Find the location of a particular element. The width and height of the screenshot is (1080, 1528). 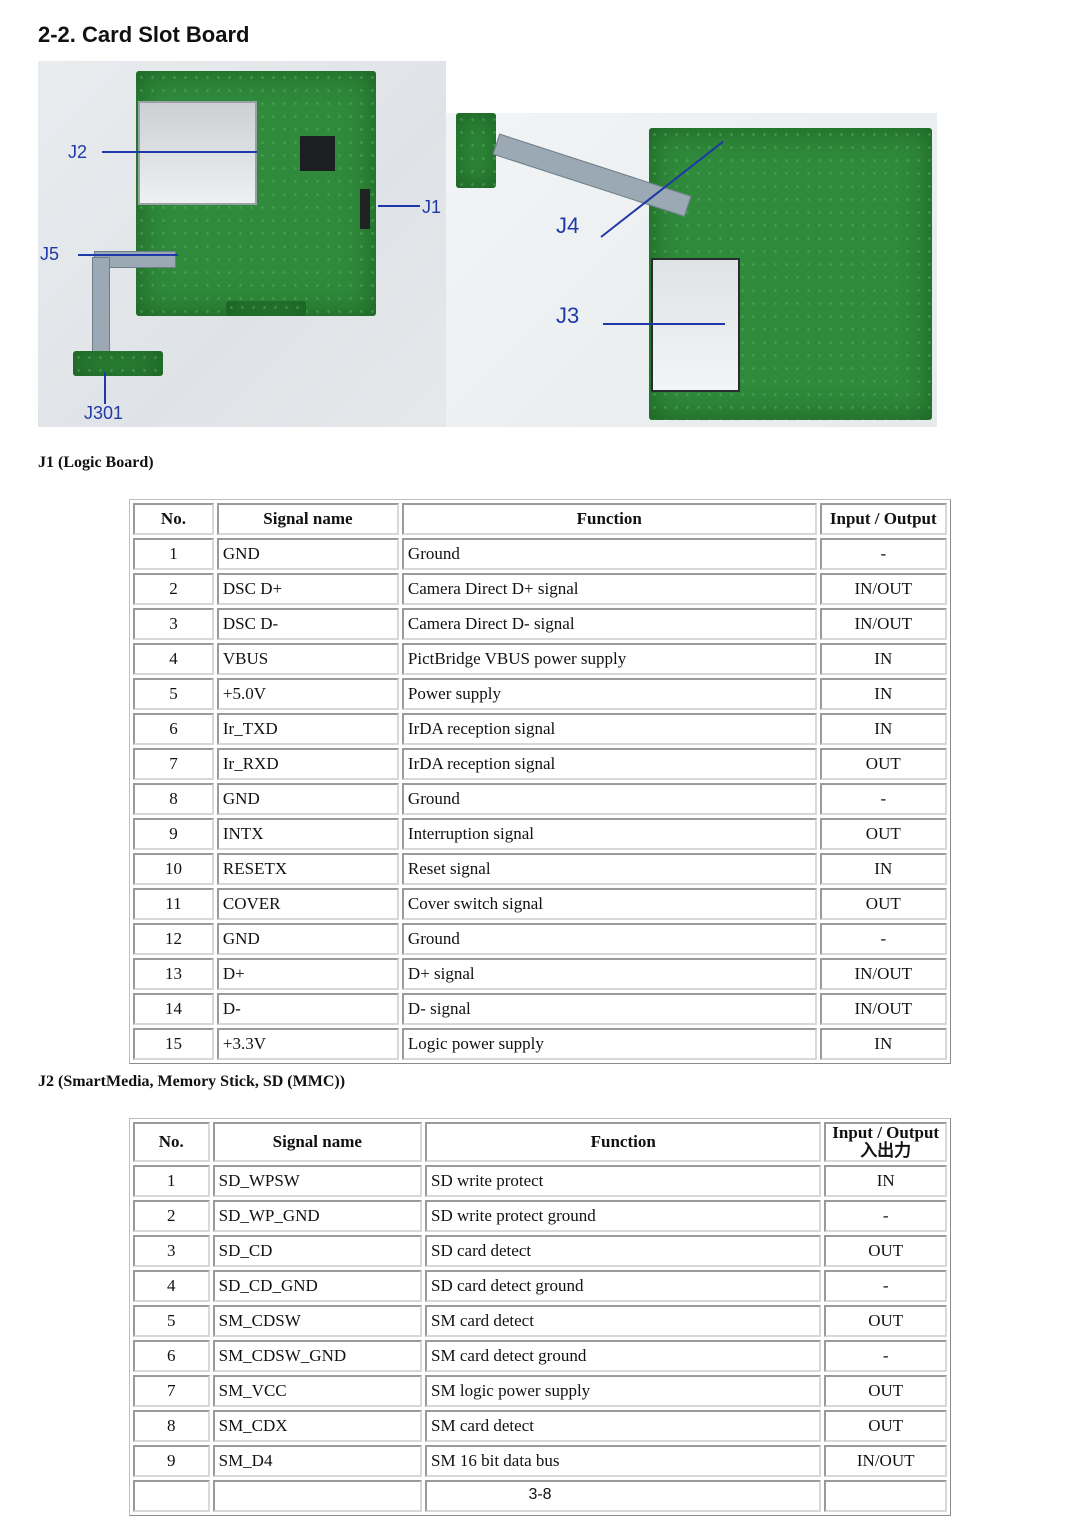

signal-name: +5.0V is located at coordinates (307, 694).